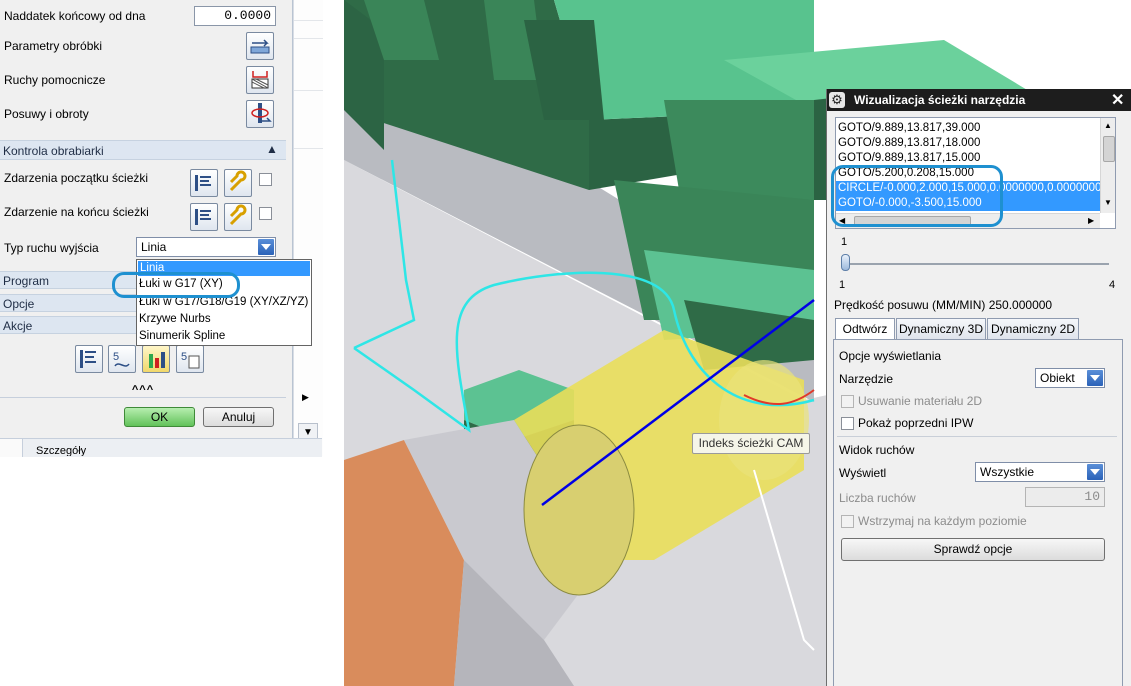 The image size is (1131, 686). I want to click on verify-icon, so click(157, 360).